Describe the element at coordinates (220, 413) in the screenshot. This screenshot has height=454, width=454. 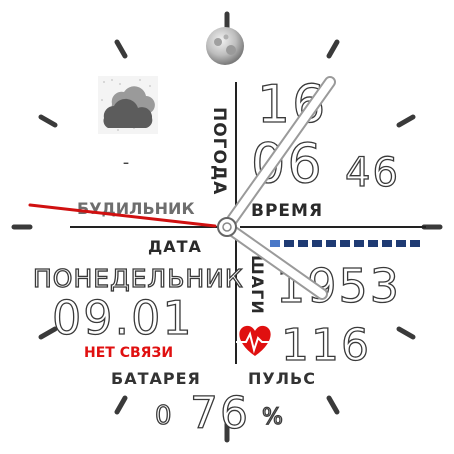
I see `battery-value: 76` at that location.